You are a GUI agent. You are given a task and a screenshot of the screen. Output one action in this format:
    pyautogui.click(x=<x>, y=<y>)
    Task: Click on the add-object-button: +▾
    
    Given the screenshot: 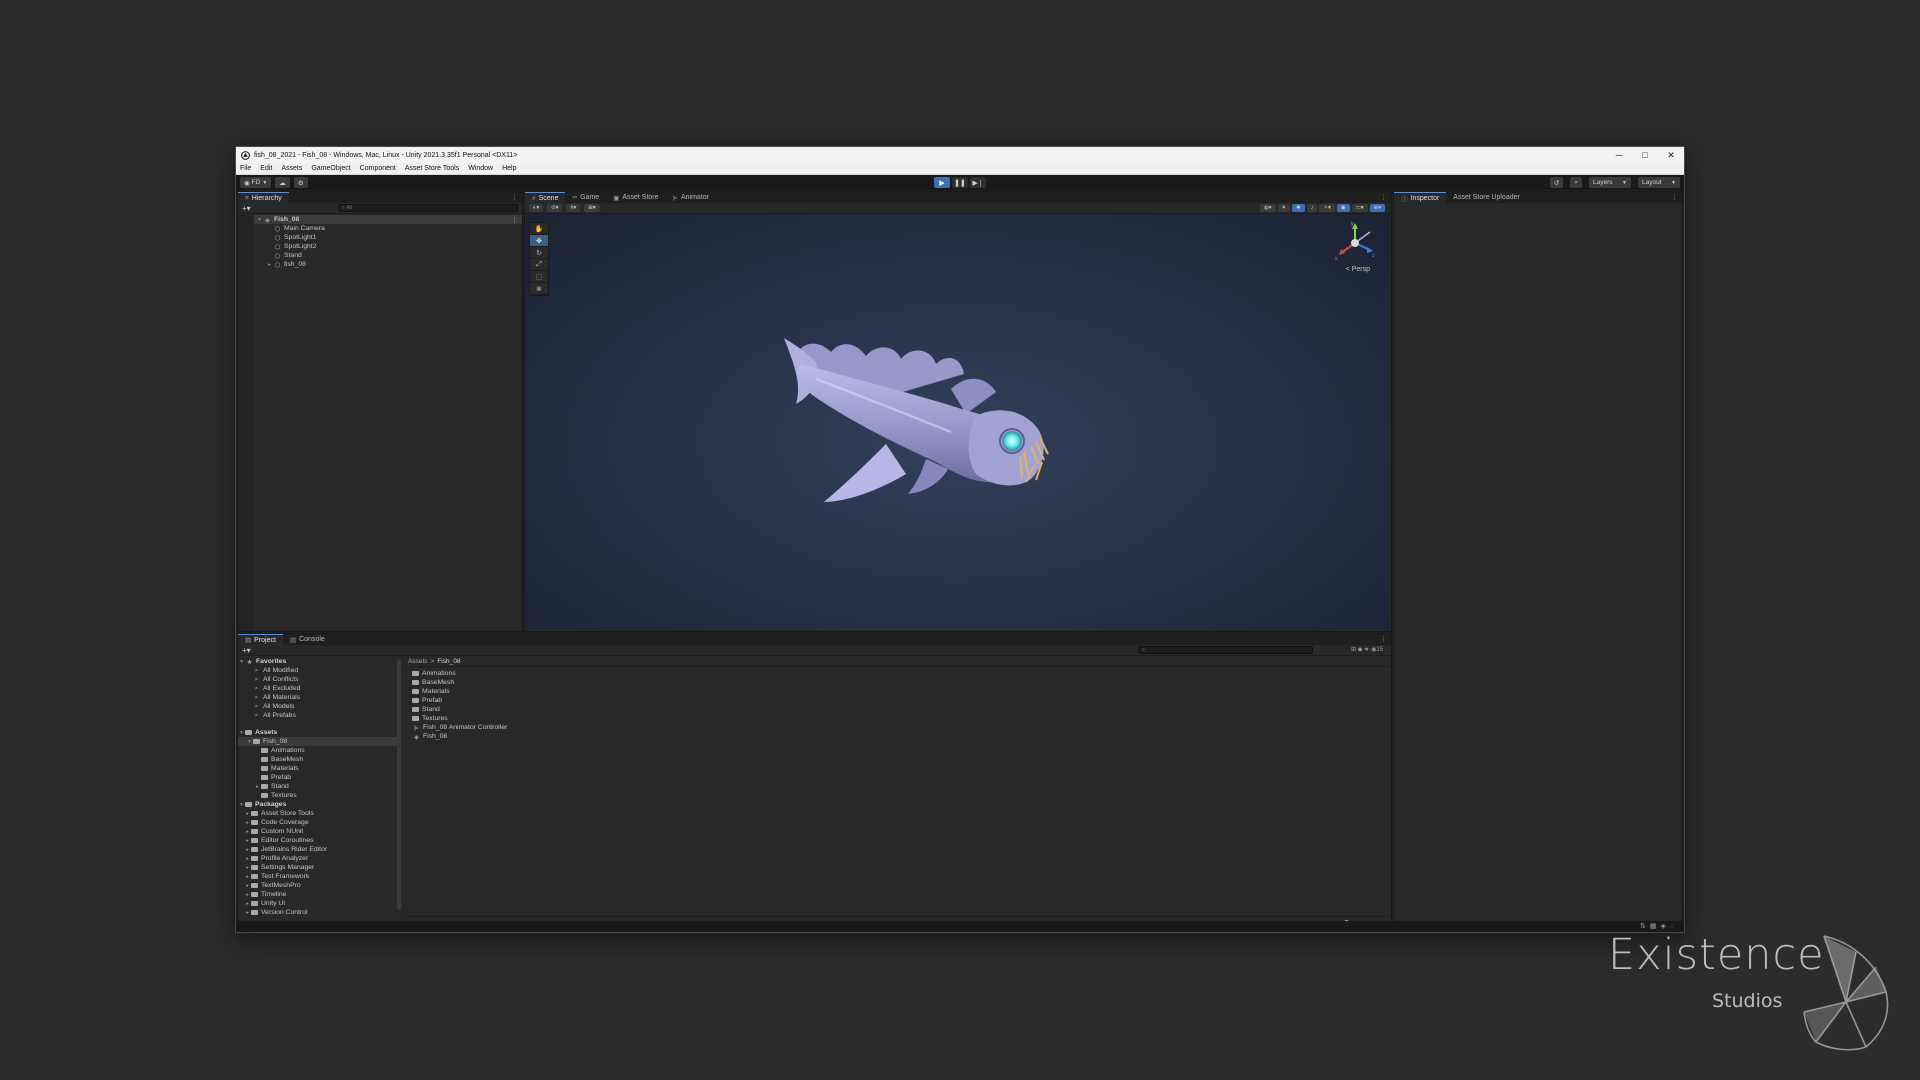 What is the action you would take?
    pyautogui.click(x=246, y=208)
    